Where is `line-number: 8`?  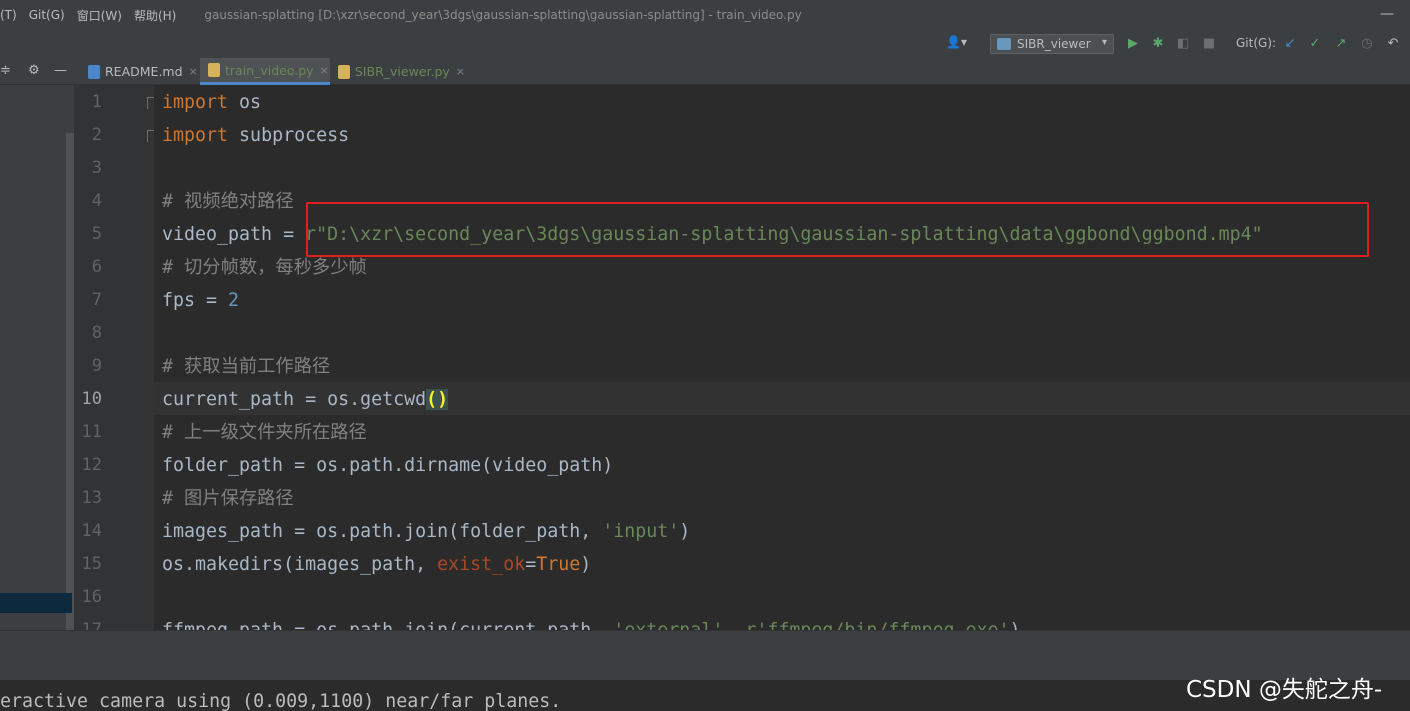
line-number: 8 is located at coordinates (96, 333).